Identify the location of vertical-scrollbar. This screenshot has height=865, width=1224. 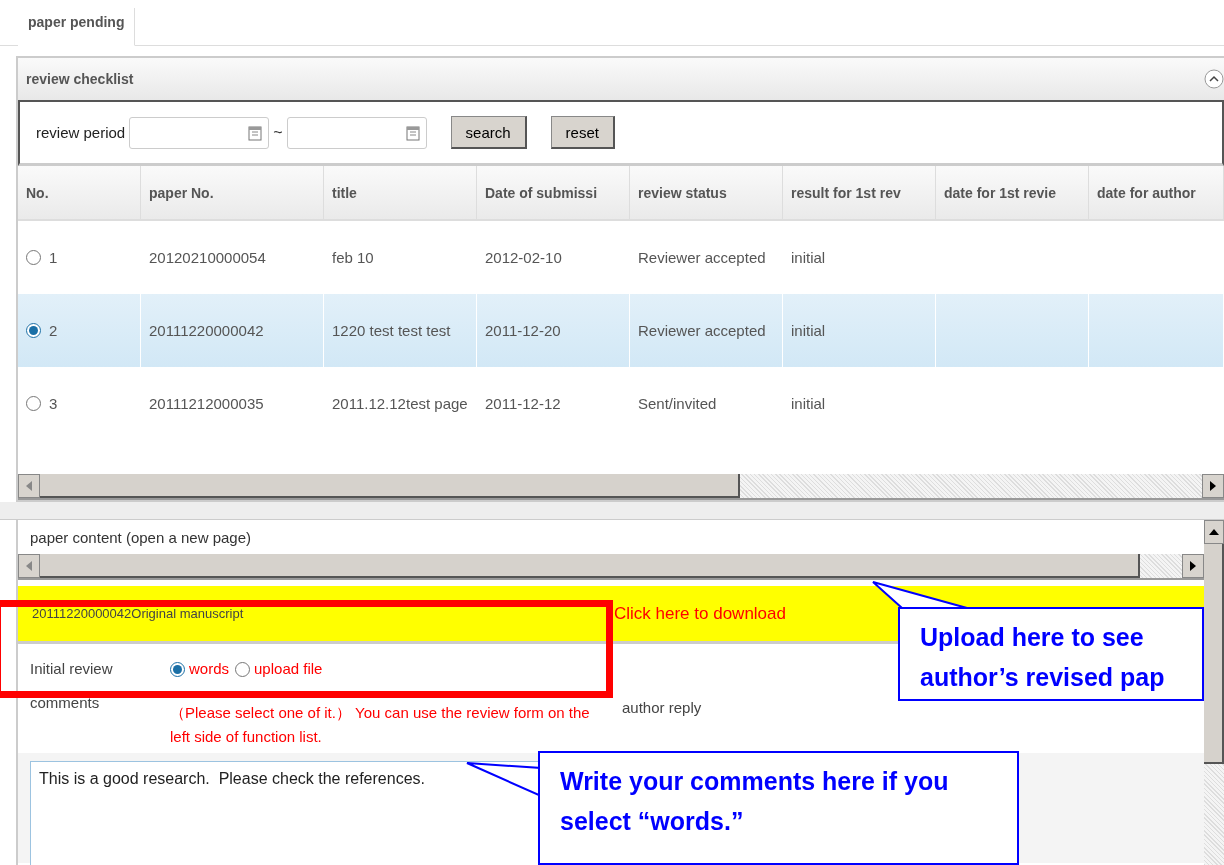
(1214, 692).